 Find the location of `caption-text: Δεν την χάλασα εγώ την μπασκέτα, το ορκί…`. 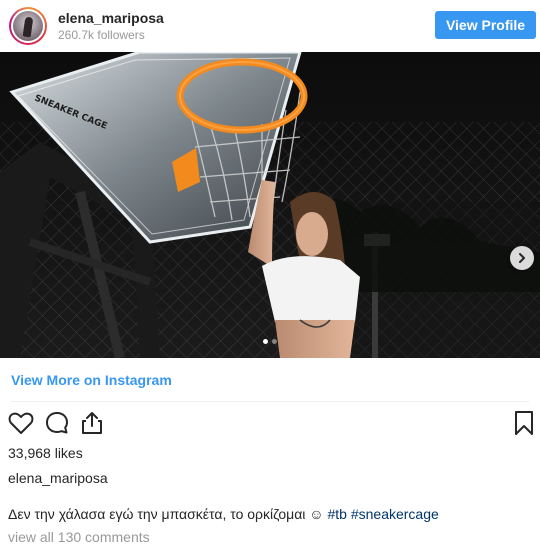

caption-text: Δεν την χάλασα εγώ την μπασκέτα, το ορκί… is located at coordinates (166, 514).